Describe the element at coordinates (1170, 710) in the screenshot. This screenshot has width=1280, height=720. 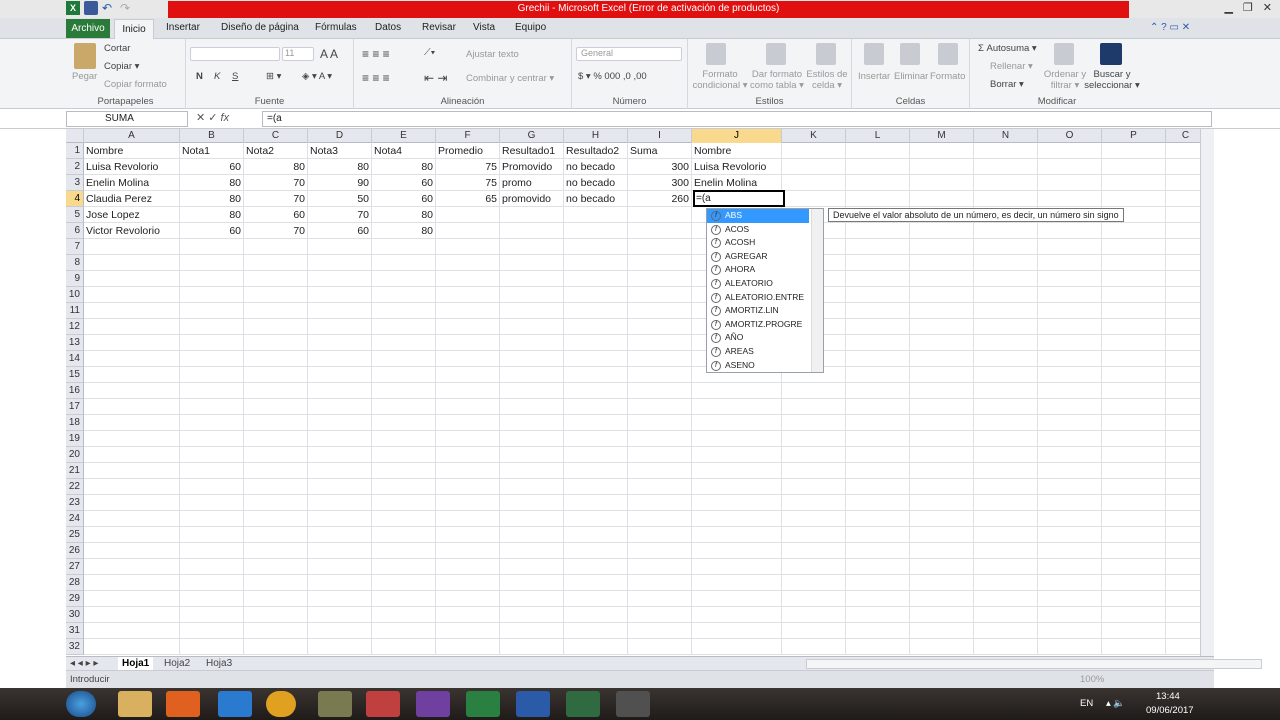
I see `clock-date: 09/06/2017` at that location.